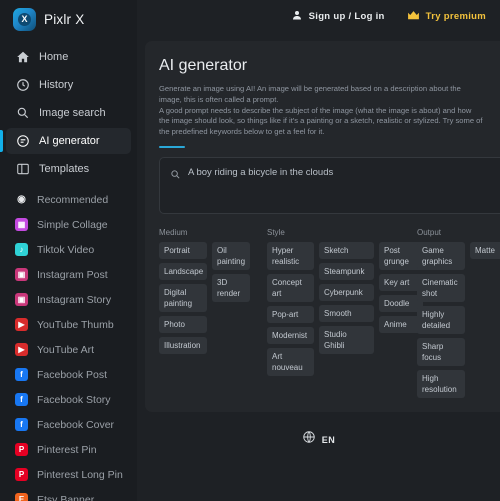 This screenshot has height=501, width=500. What do you see at coordinates (21, 474) in the screenshot?
I see `pinterest-icon: P` at bounding box center [21, 474].